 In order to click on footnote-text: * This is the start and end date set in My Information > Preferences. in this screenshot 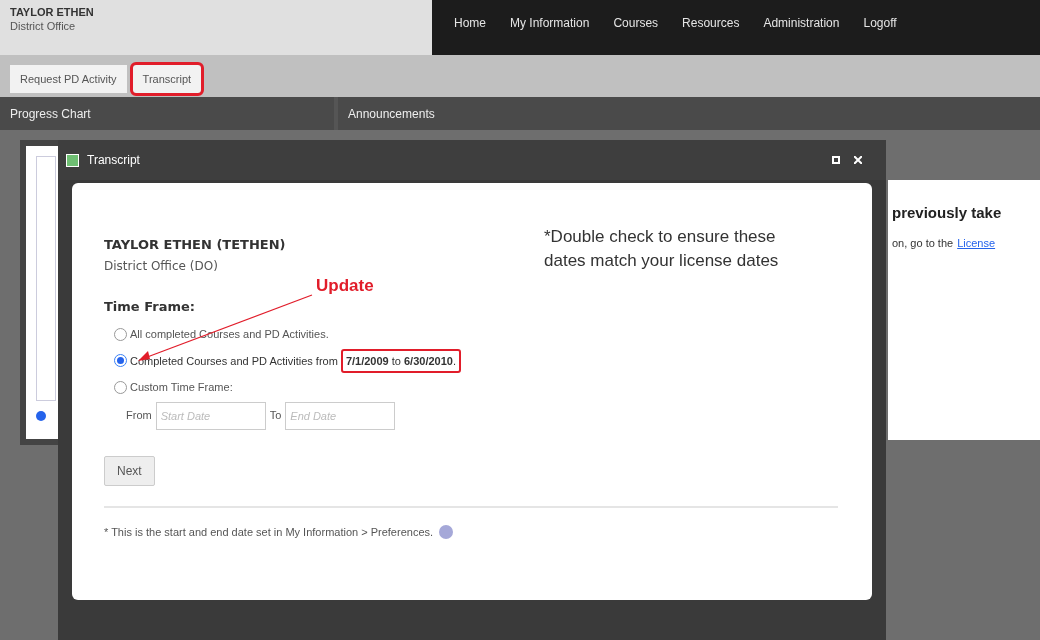, I will do `click(269, 532)`.